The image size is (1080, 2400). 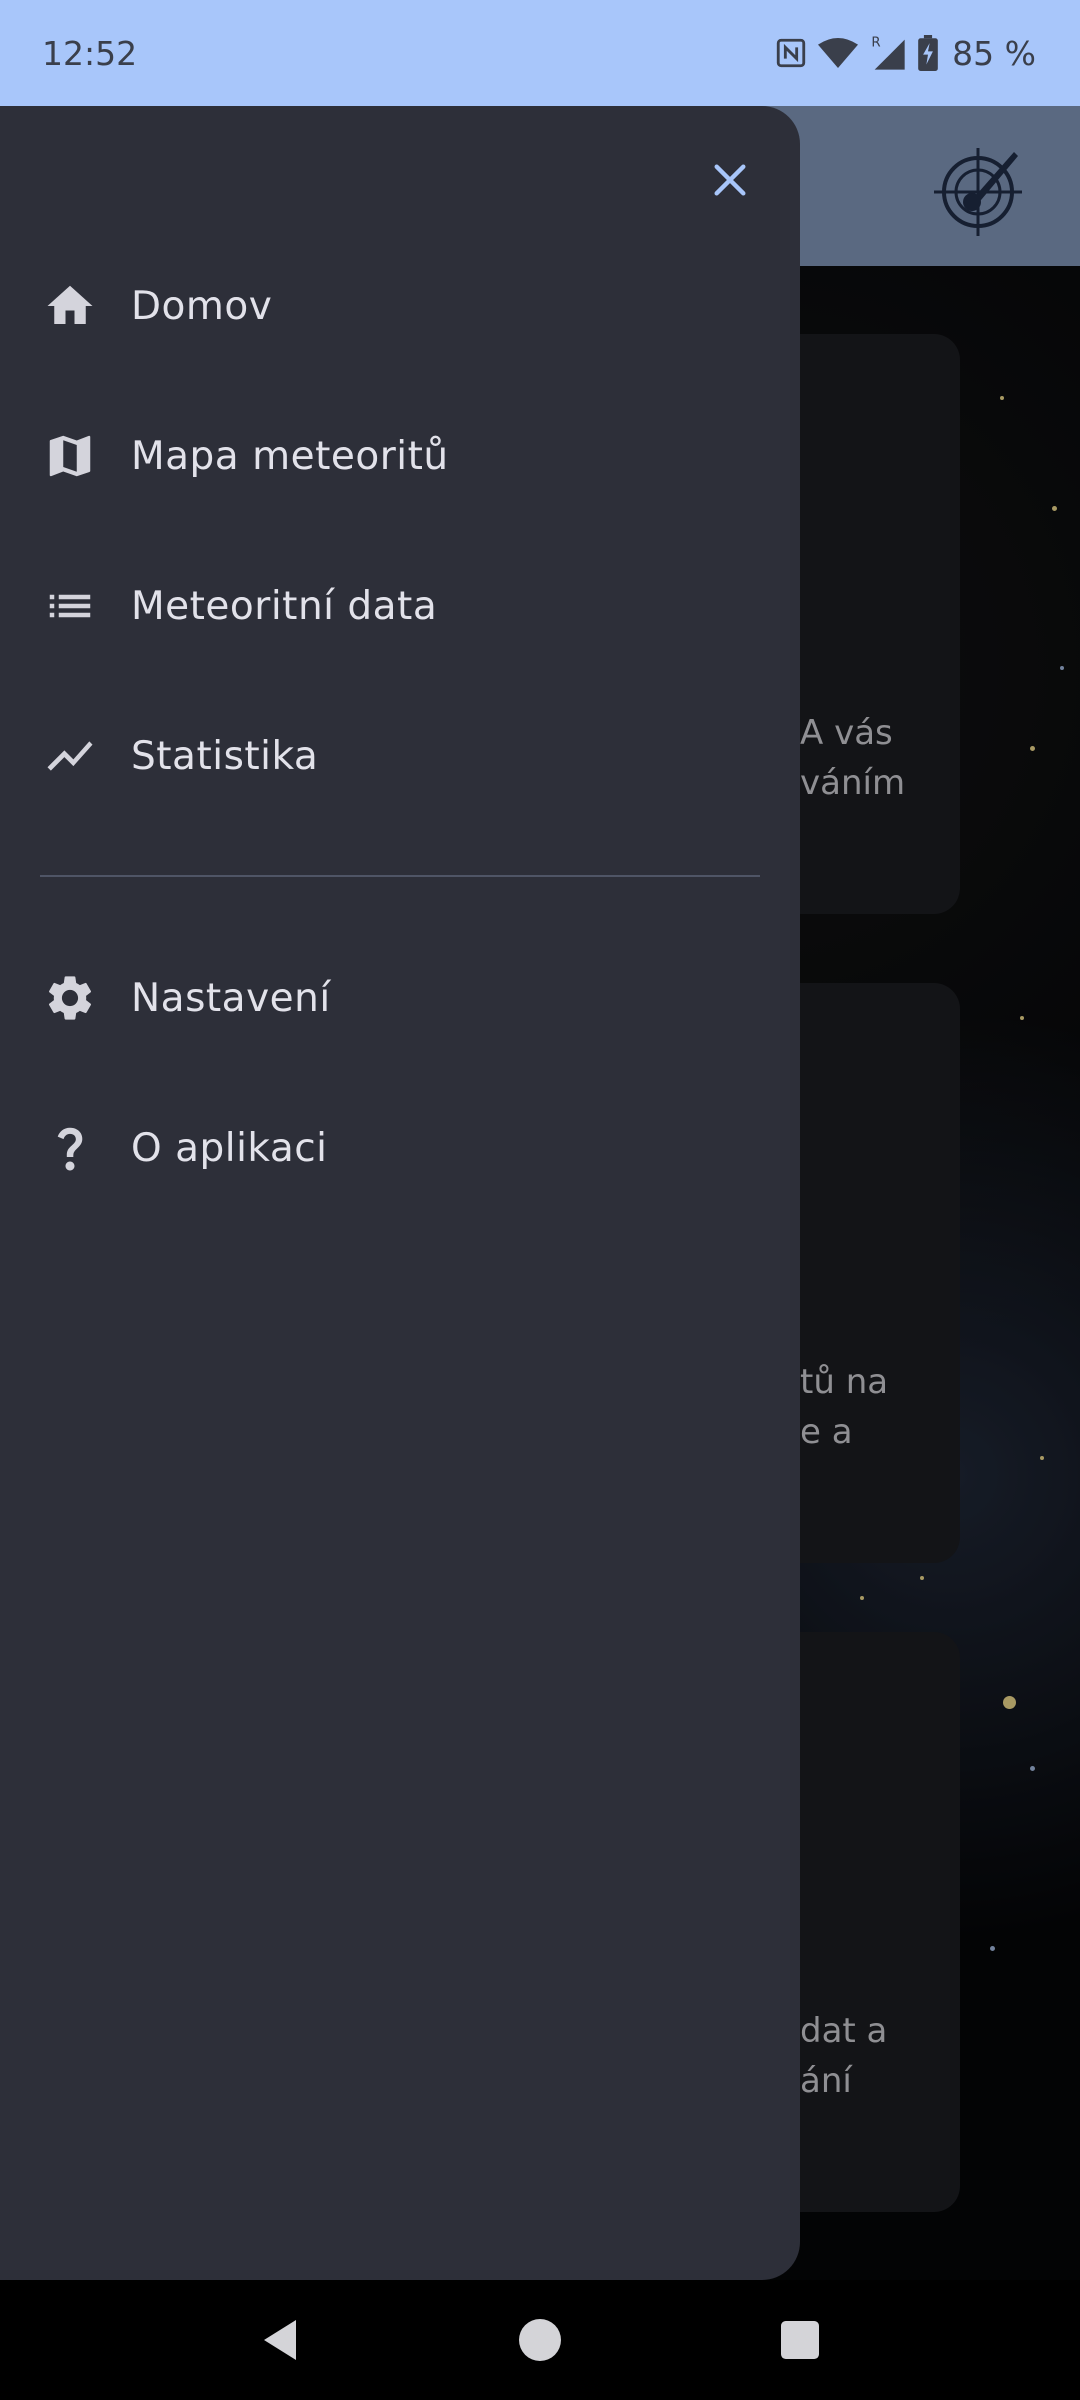 What do you see at coordinates (888, 52) in the screenshot?
I see `signal-icon: R` at bounding box center [888, 52].